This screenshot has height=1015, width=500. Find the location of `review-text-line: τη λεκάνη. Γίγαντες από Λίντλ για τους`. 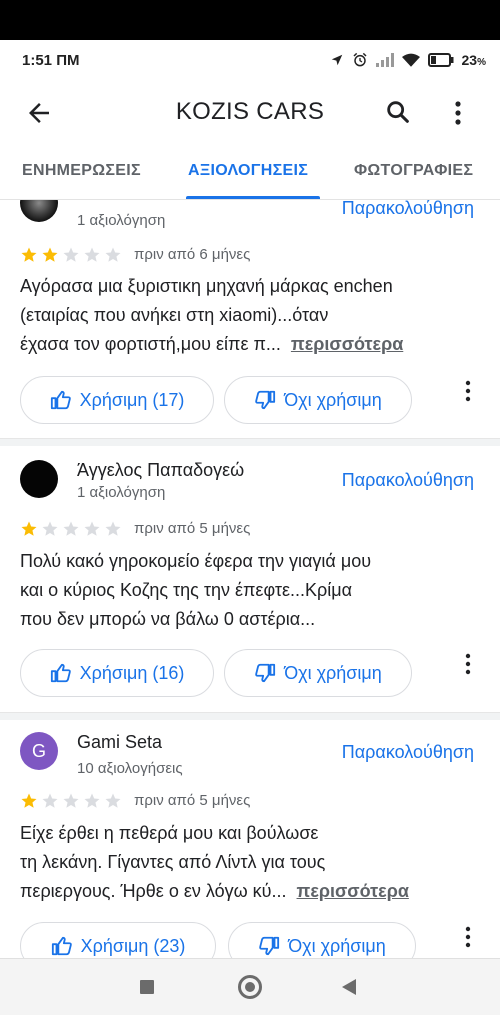

review-text-line: τη λεκάνη. Γίγαντες από Λίντλ για τους is located at coordinates (173, 862).